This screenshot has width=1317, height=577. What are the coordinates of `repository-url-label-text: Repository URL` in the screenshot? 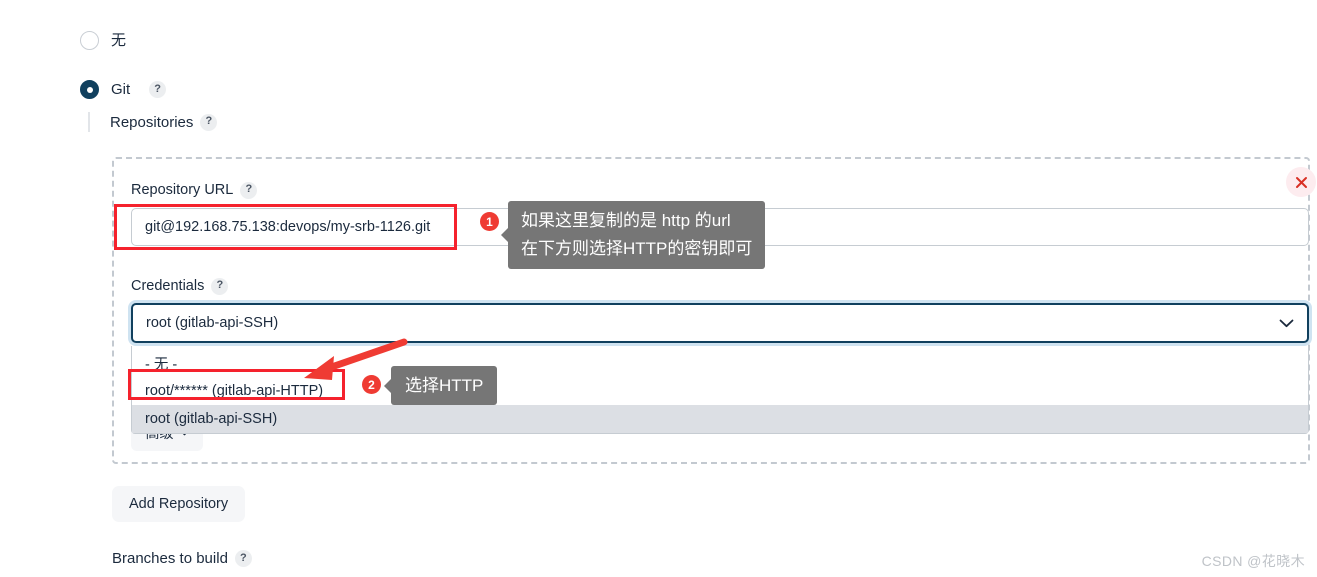 It's located at (182, 190).